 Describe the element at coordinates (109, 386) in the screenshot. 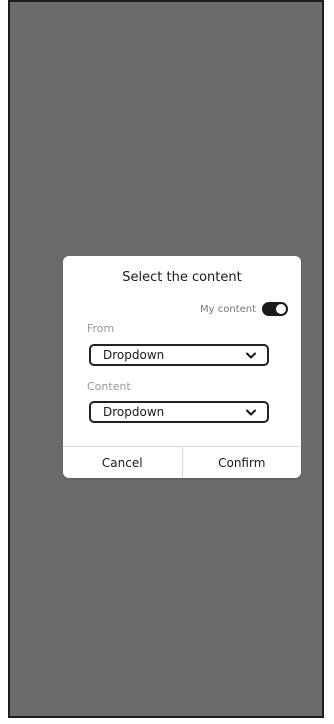

I see `content-label: Content` at that location.